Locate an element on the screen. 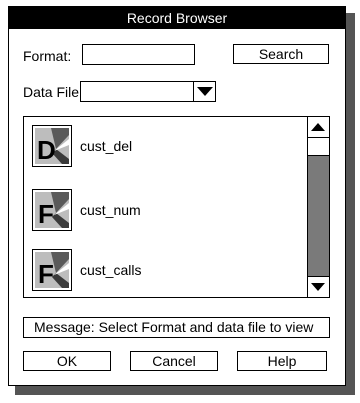 This screenshot has width=360, height=403. list-item-record: D cust_del is located at coordinates (157, 146).